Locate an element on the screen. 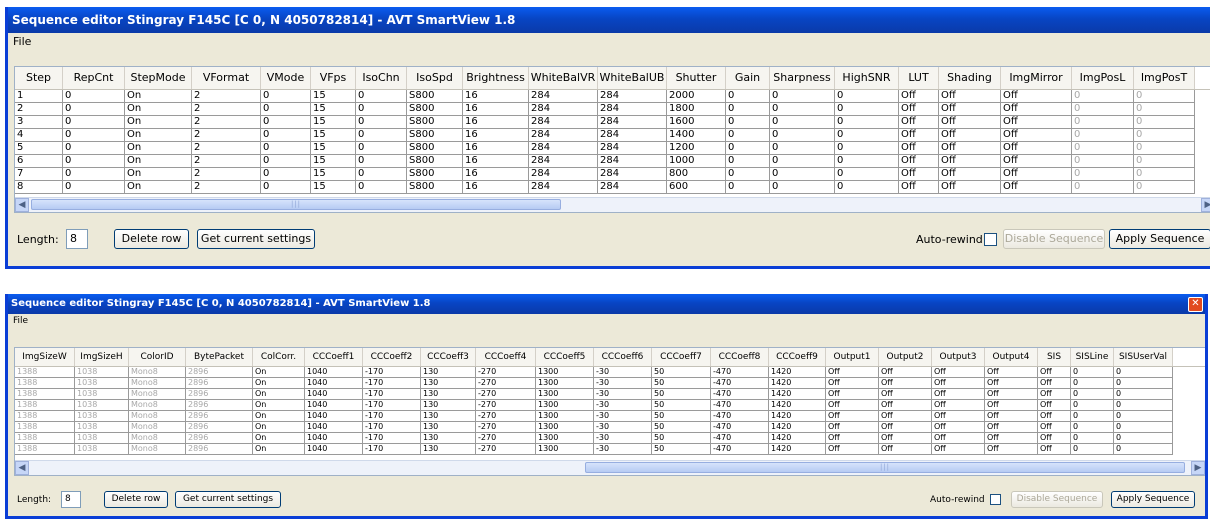  table-row: 8 0 On 2 0 15 0 S800 16 284 284 600 0 0 0 Off Off Off 0 0 is located at coordinates (612, 187).